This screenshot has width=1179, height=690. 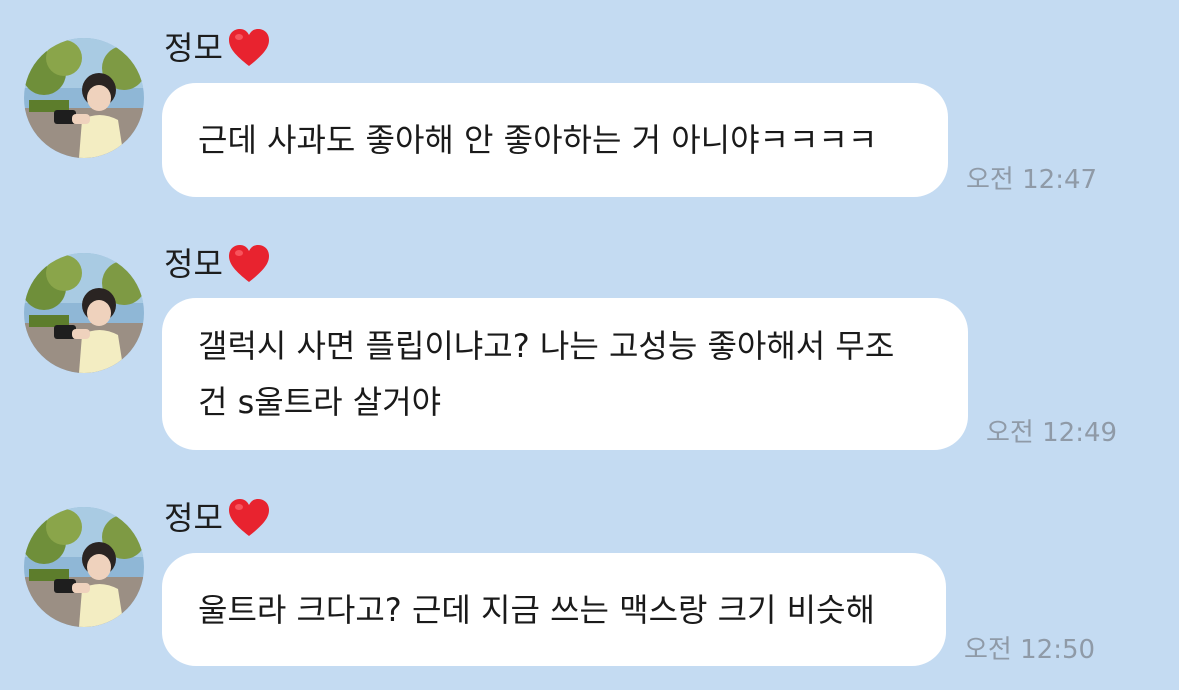 I want to click on message-timestamp: 오전 12:50, so click(x=1030, y=650).